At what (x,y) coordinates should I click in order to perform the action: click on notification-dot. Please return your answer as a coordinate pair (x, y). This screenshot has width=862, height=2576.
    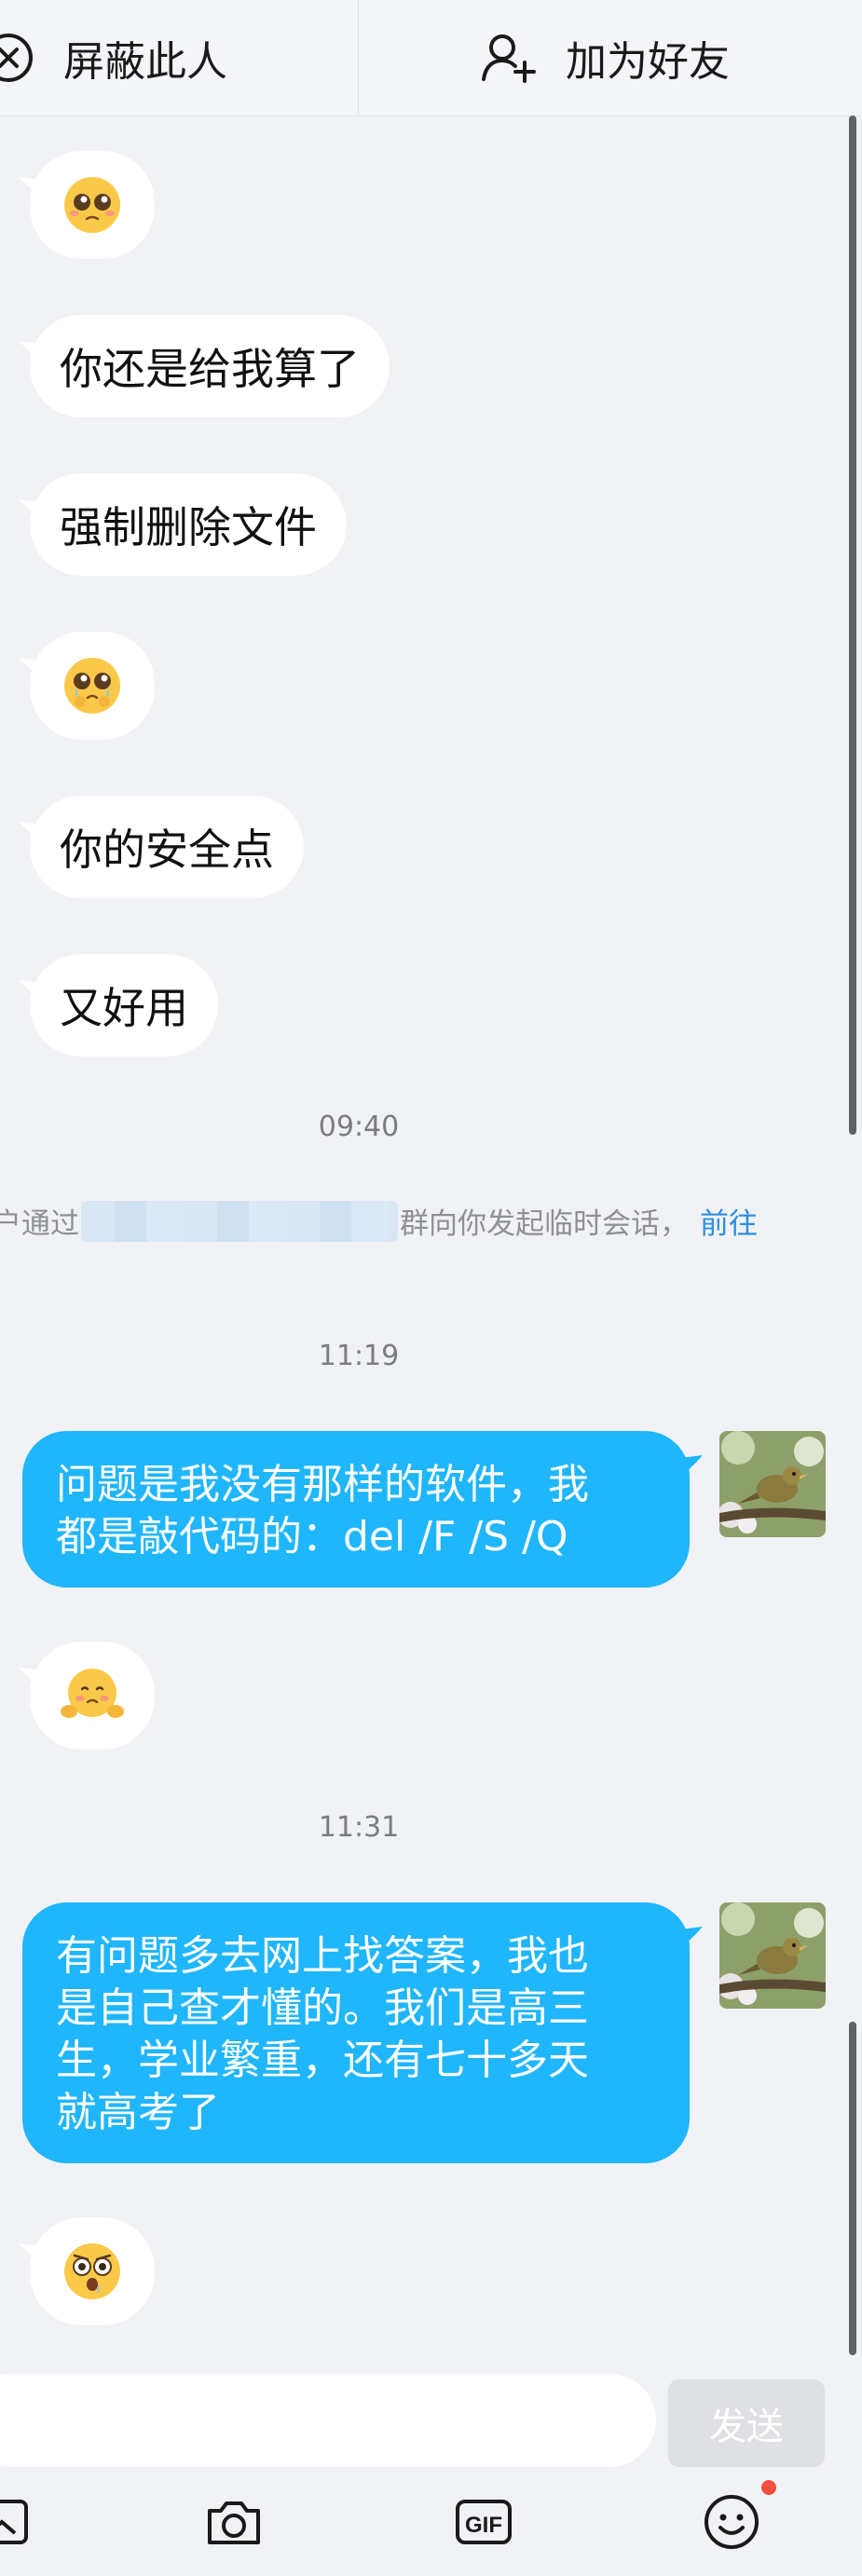
    Looking at the image, I should click on (768, 2487).